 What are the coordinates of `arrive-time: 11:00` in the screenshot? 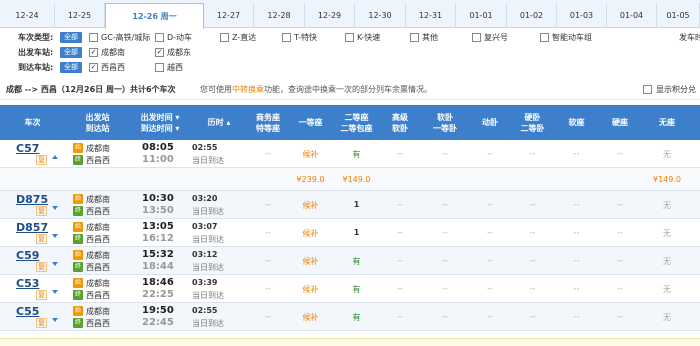 It's located at (158, 159).